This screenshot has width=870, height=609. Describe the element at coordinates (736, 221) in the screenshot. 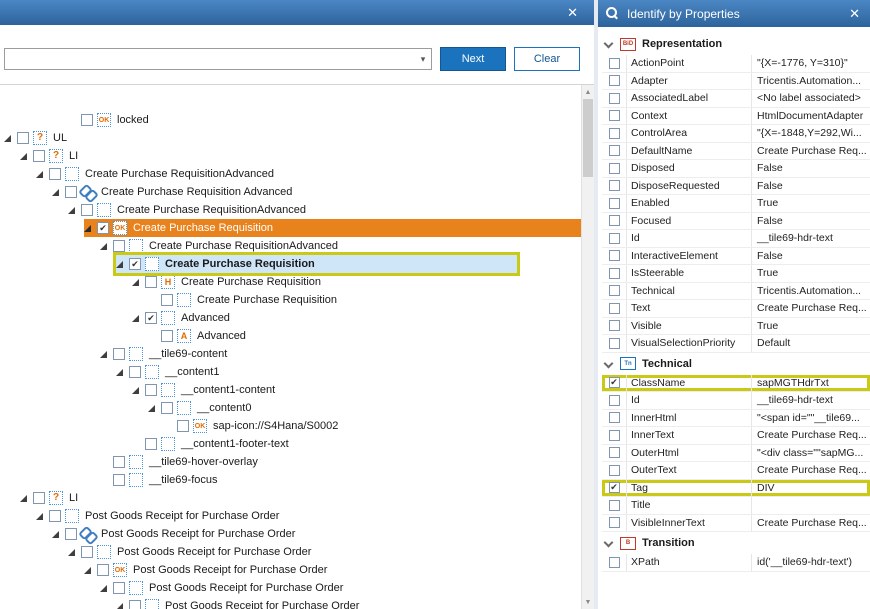

I see `property-row: Focused False` at that location.